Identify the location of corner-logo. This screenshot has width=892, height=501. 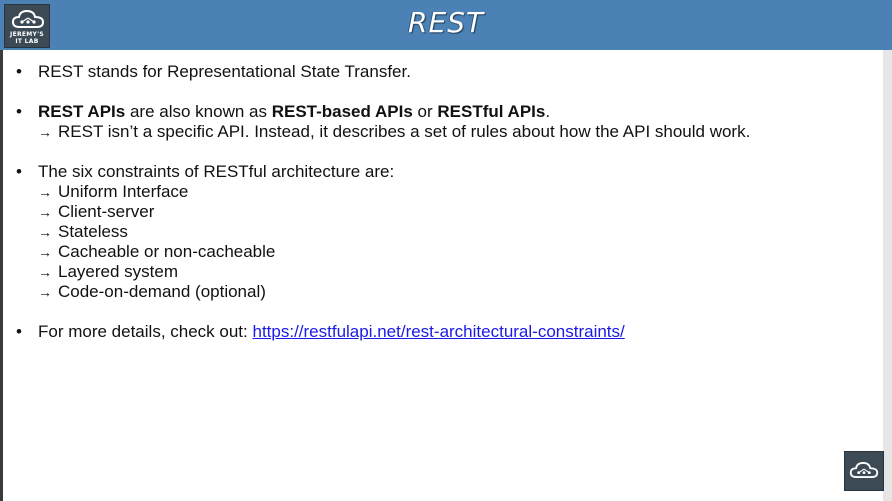
(864, 471).